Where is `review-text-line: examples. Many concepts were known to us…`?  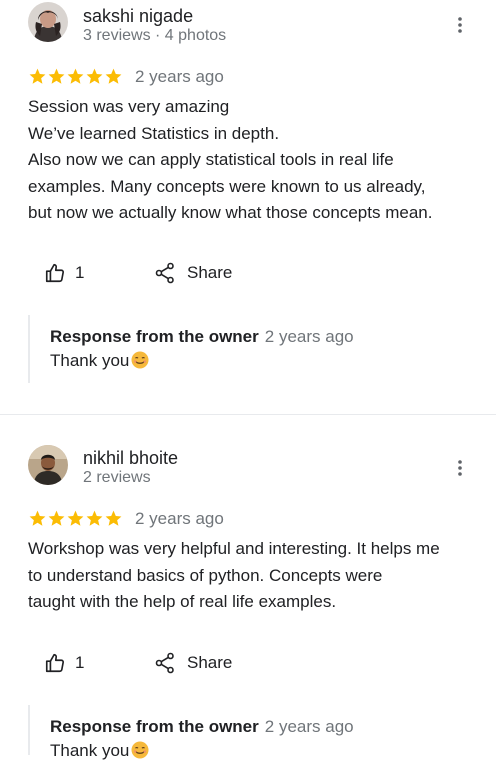
review-text-line: examples. Many concepts were known to us… is located at coordinates (227, 186).